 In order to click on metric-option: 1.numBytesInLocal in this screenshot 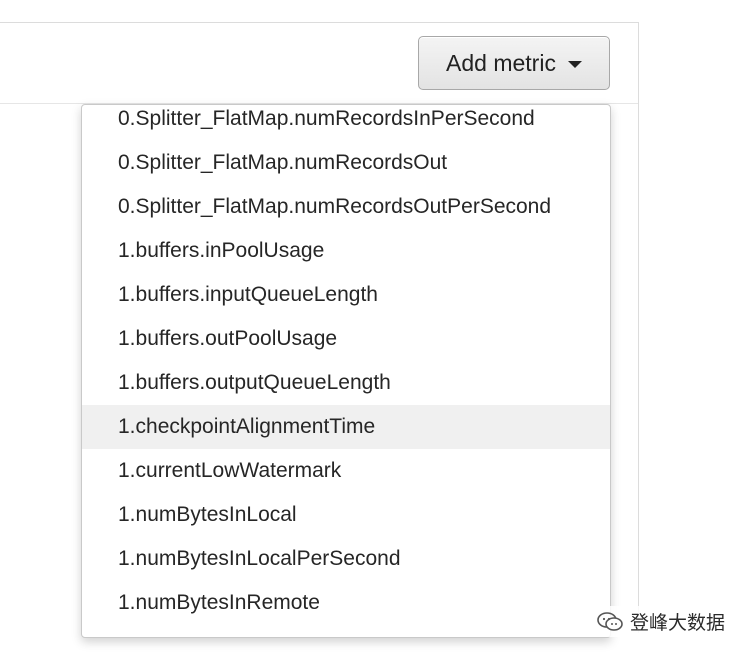, I will do `click(346, 515)`.